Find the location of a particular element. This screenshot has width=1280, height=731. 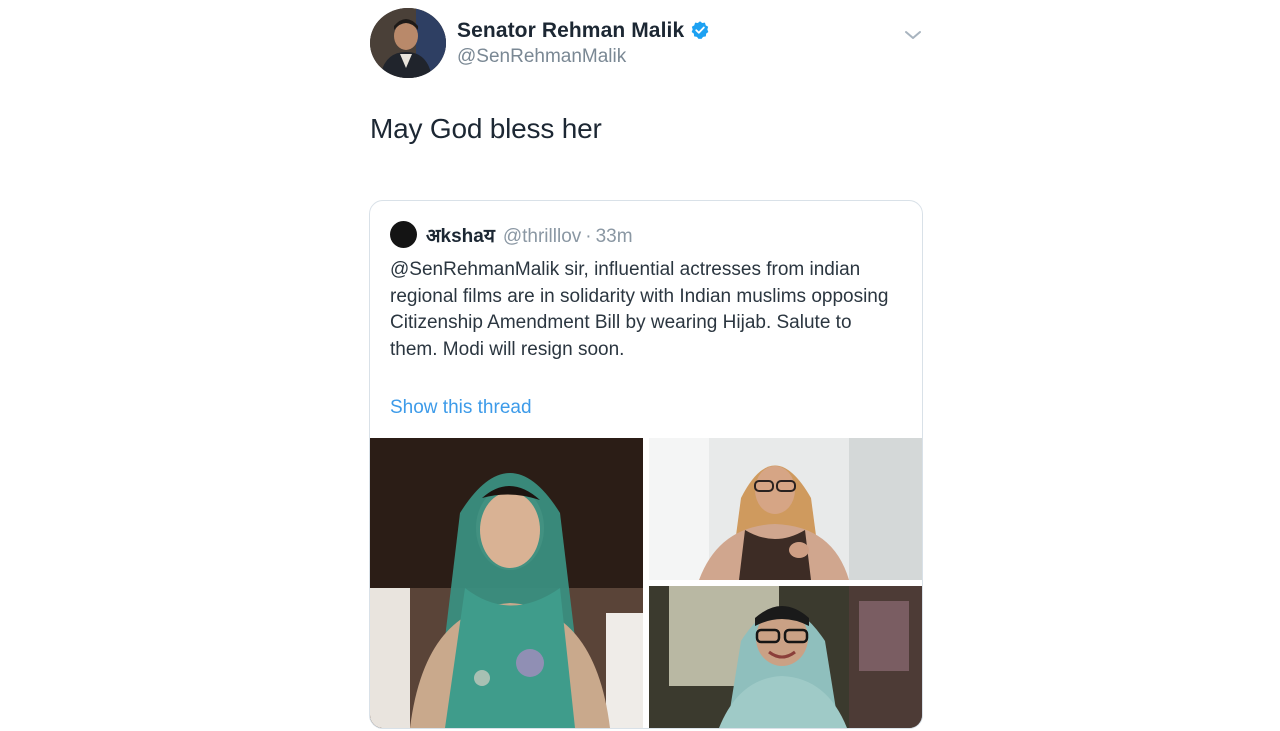

quoted-tweet-time: 33m is located at coordinates (614, 236).